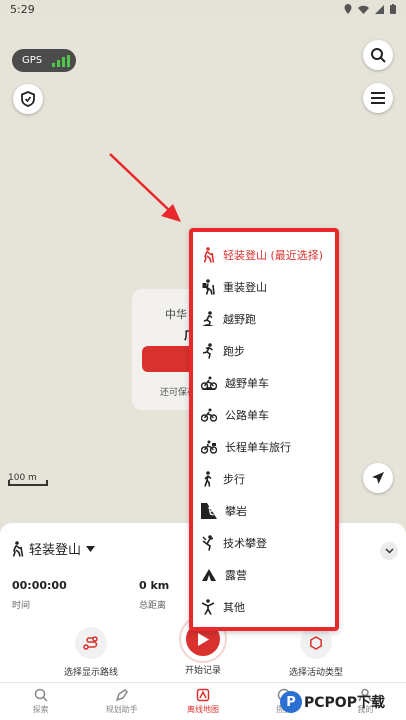 Image resolution: width=406 pixels, height=720 pixels. I want to click on card-line-1: 中华, so click(176, 314).